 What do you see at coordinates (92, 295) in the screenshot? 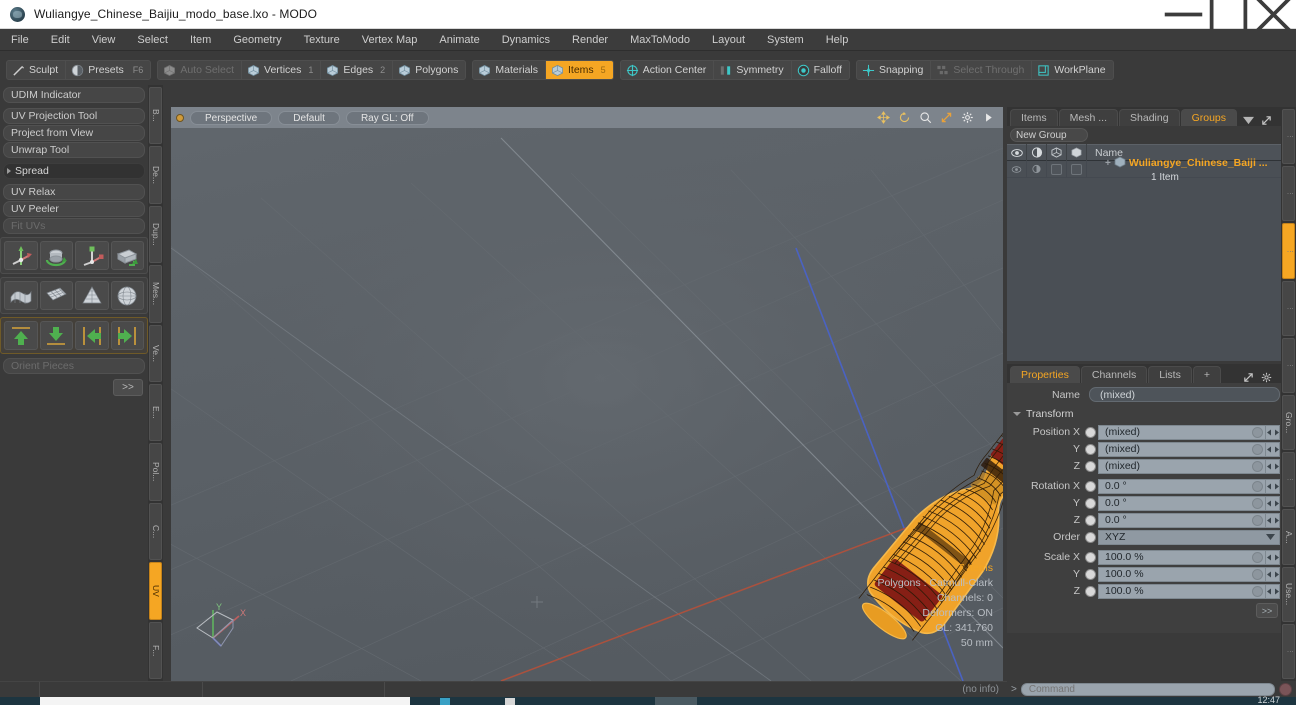
I see `cone-uv-icon` at bounding box center [92, 295].